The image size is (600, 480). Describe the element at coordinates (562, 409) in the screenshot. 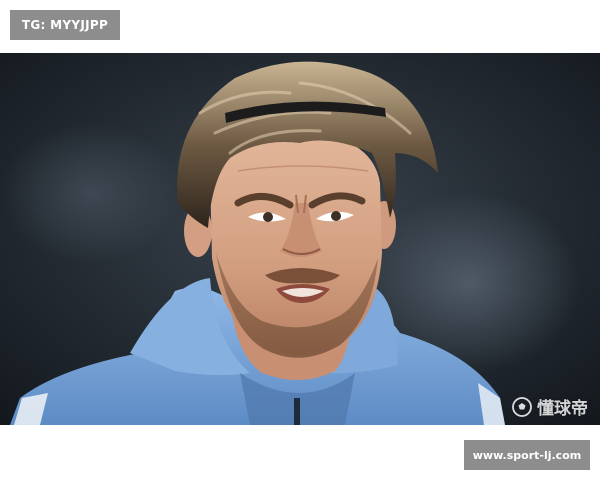

I see `watermark-text: 懂球帝` at that location.